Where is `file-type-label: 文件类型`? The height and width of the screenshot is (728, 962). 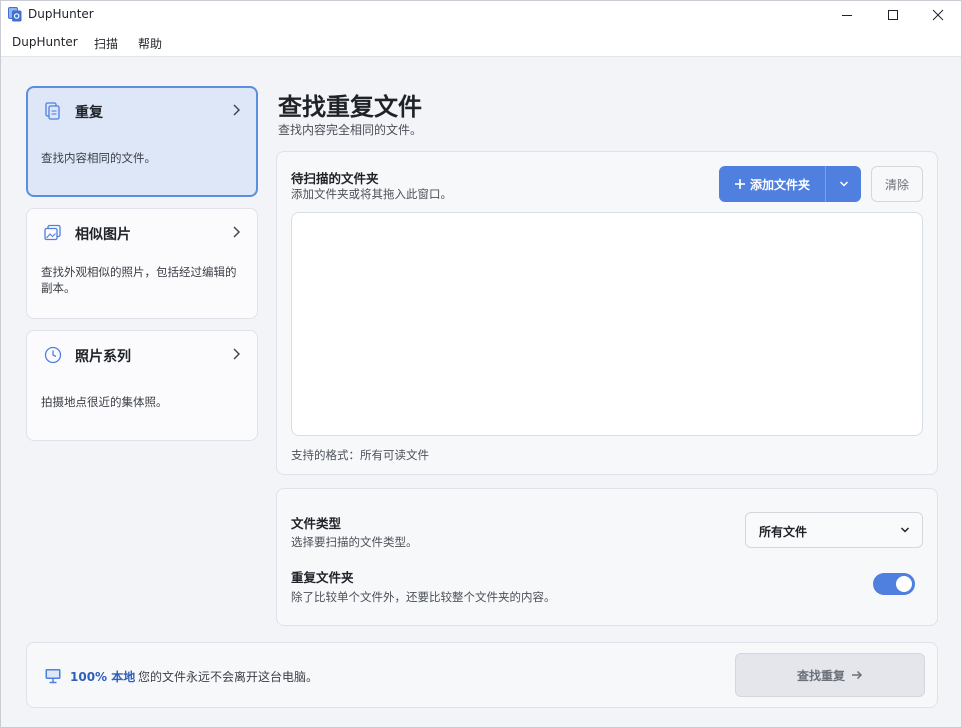 file-type-label: 文件类型 is located at coordinates (316, 523).